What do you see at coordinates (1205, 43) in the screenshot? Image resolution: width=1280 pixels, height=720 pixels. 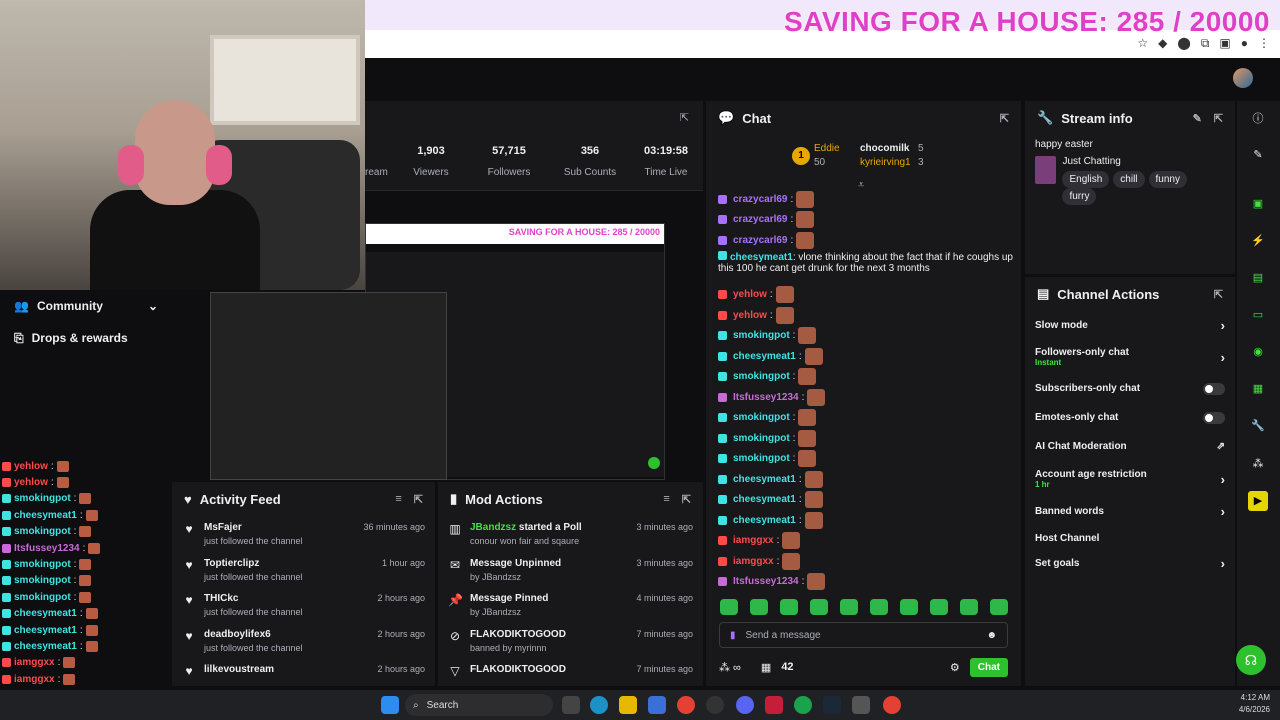 I see `puzzle-icon: ⧉` at bounding box center [1205, 43].